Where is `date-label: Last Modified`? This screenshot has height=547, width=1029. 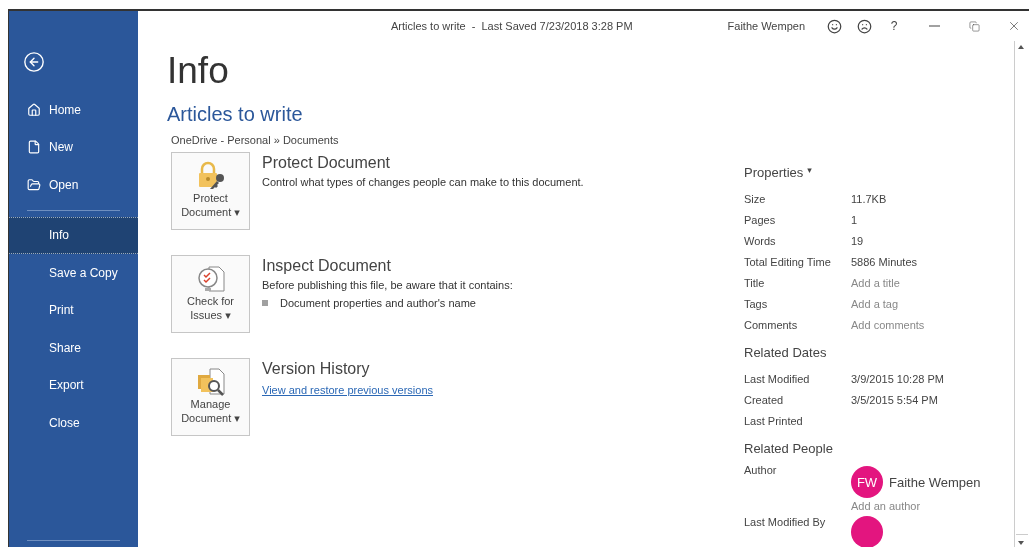
date-label: Last Modified is located at coordinates (777, 378).